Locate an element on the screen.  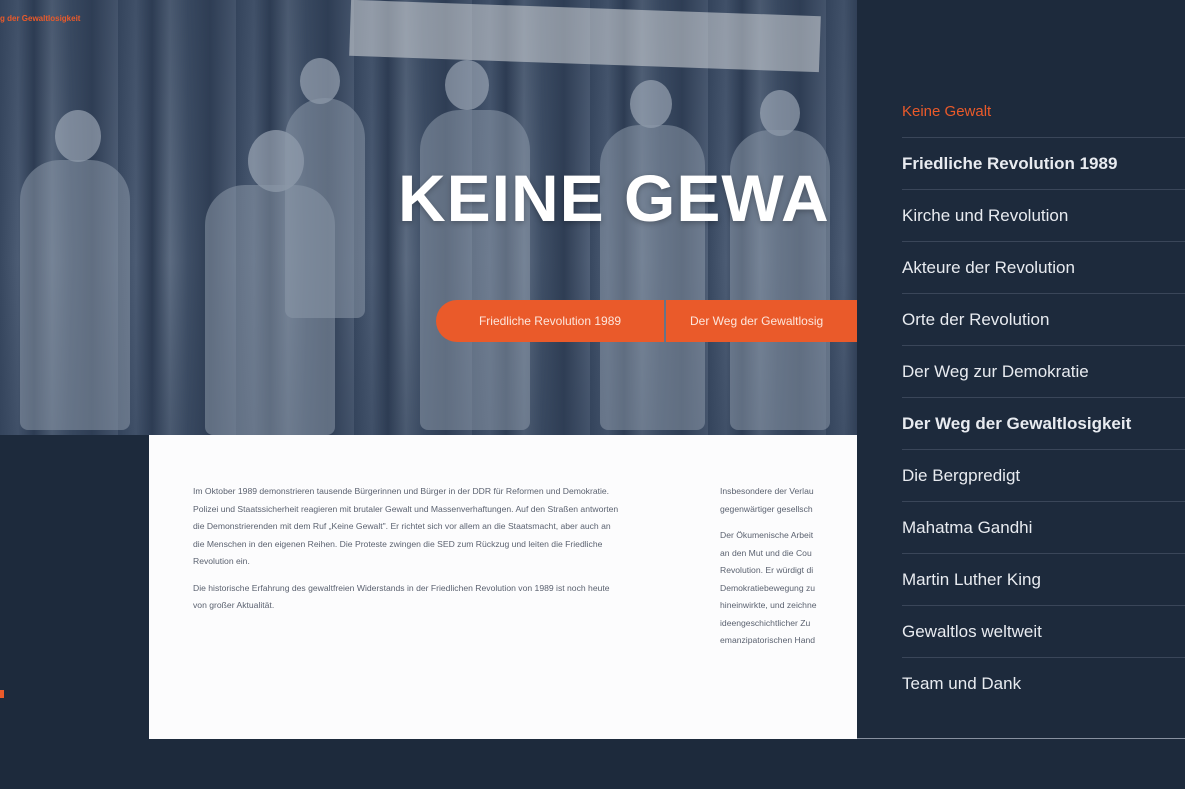
text-line: ideengeschichtlicher Zu is located at coordinates (765, 622).